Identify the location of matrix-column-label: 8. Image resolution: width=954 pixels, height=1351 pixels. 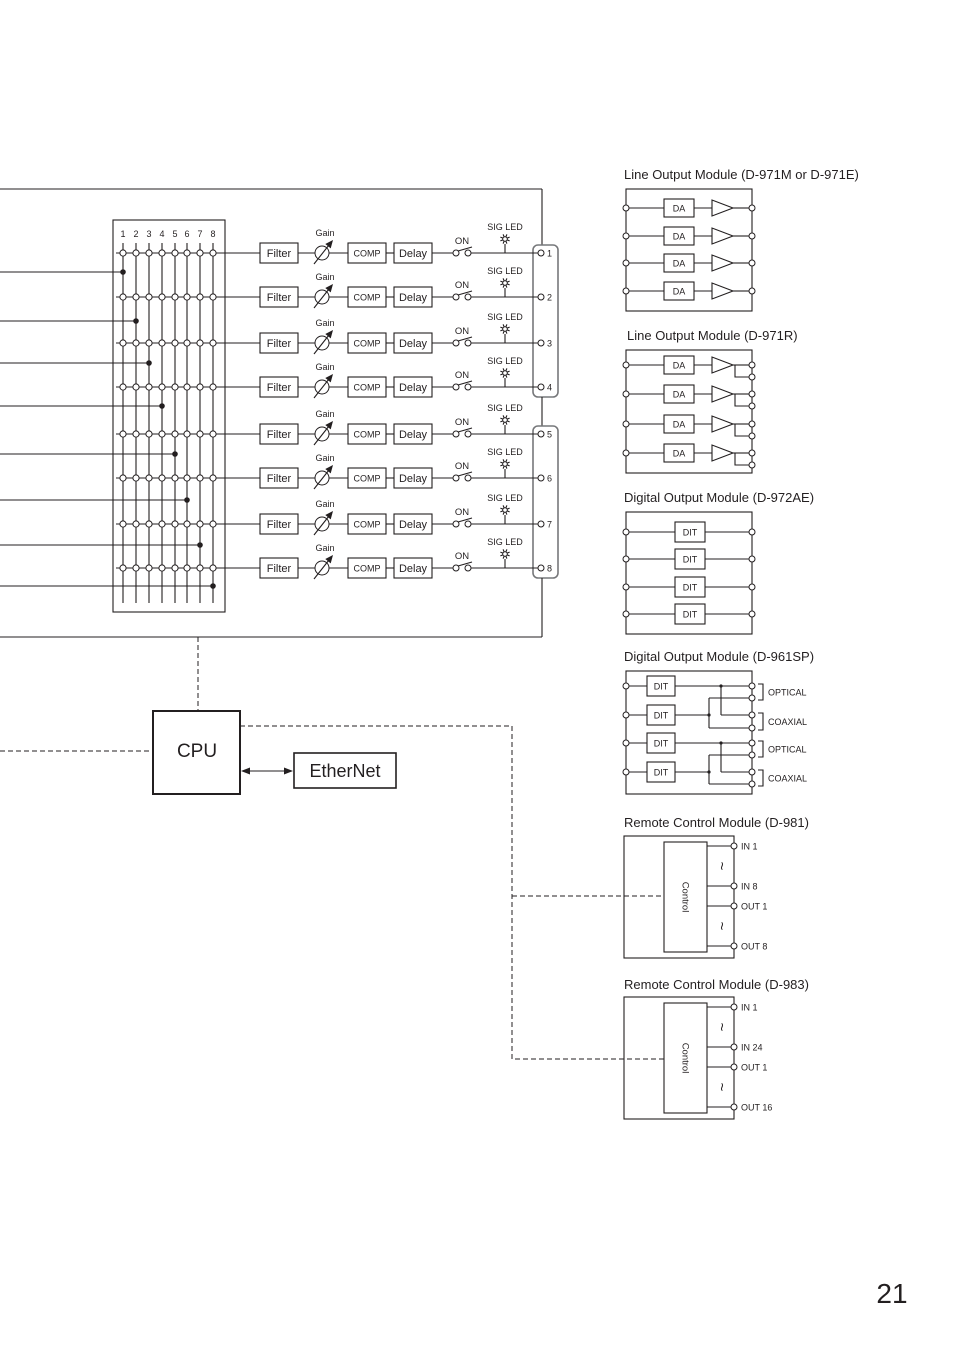
(212, 234).